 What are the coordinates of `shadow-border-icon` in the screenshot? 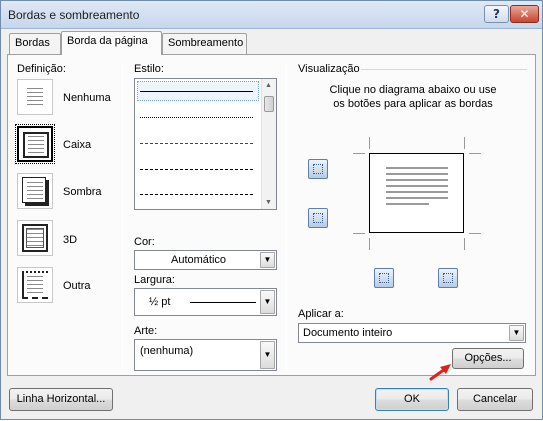 It's located at (35, 191).